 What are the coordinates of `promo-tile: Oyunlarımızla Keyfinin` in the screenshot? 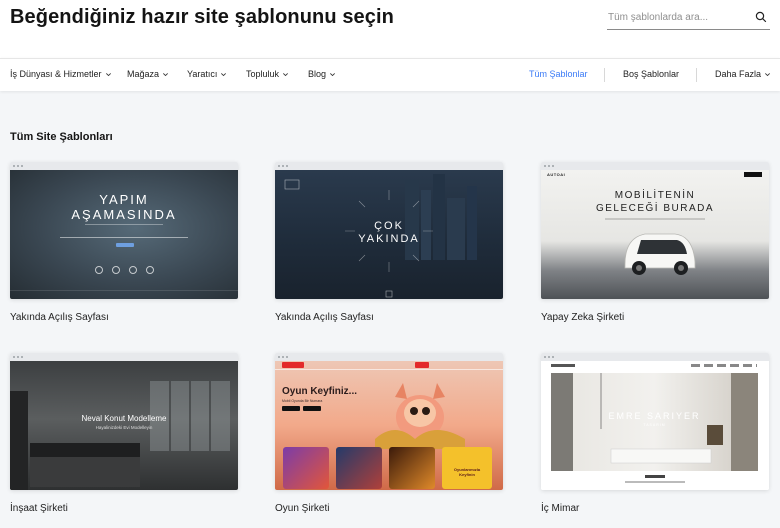 It's located at (467, 468).